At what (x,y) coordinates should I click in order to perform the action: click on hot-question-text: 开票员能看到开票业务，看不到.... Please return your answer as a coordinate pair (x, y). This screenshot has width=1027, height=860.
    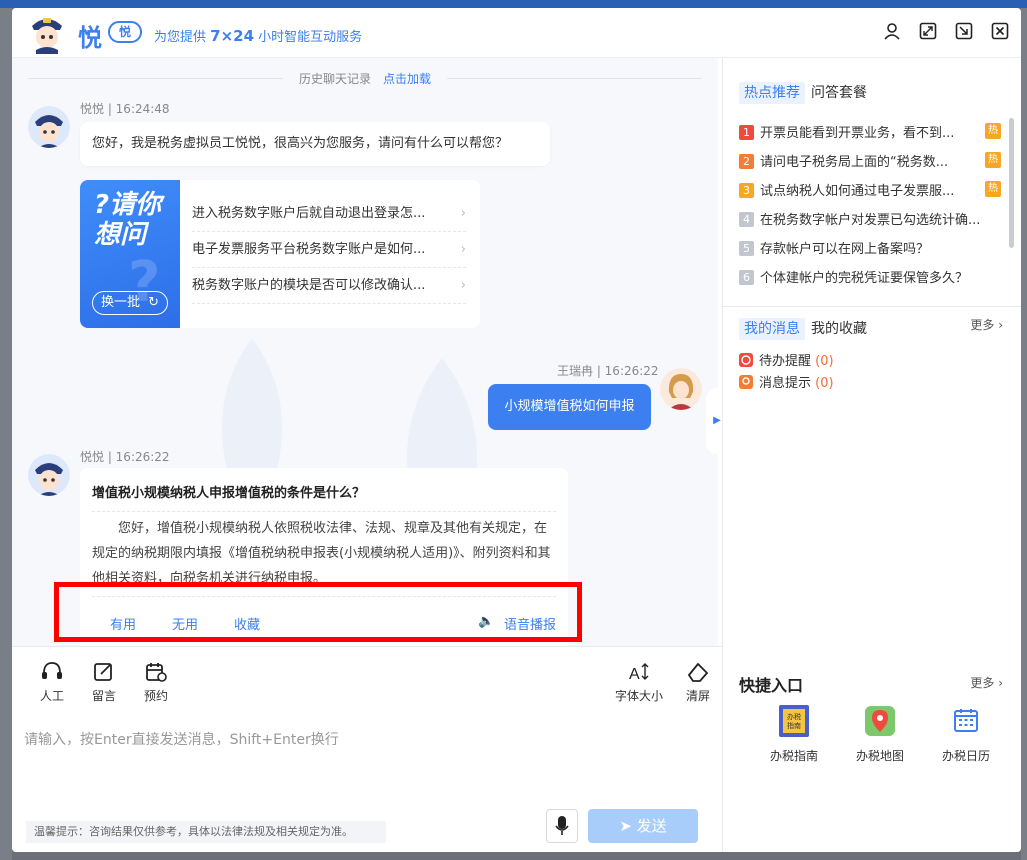
    Looking at the image, I should click on (857, 133).